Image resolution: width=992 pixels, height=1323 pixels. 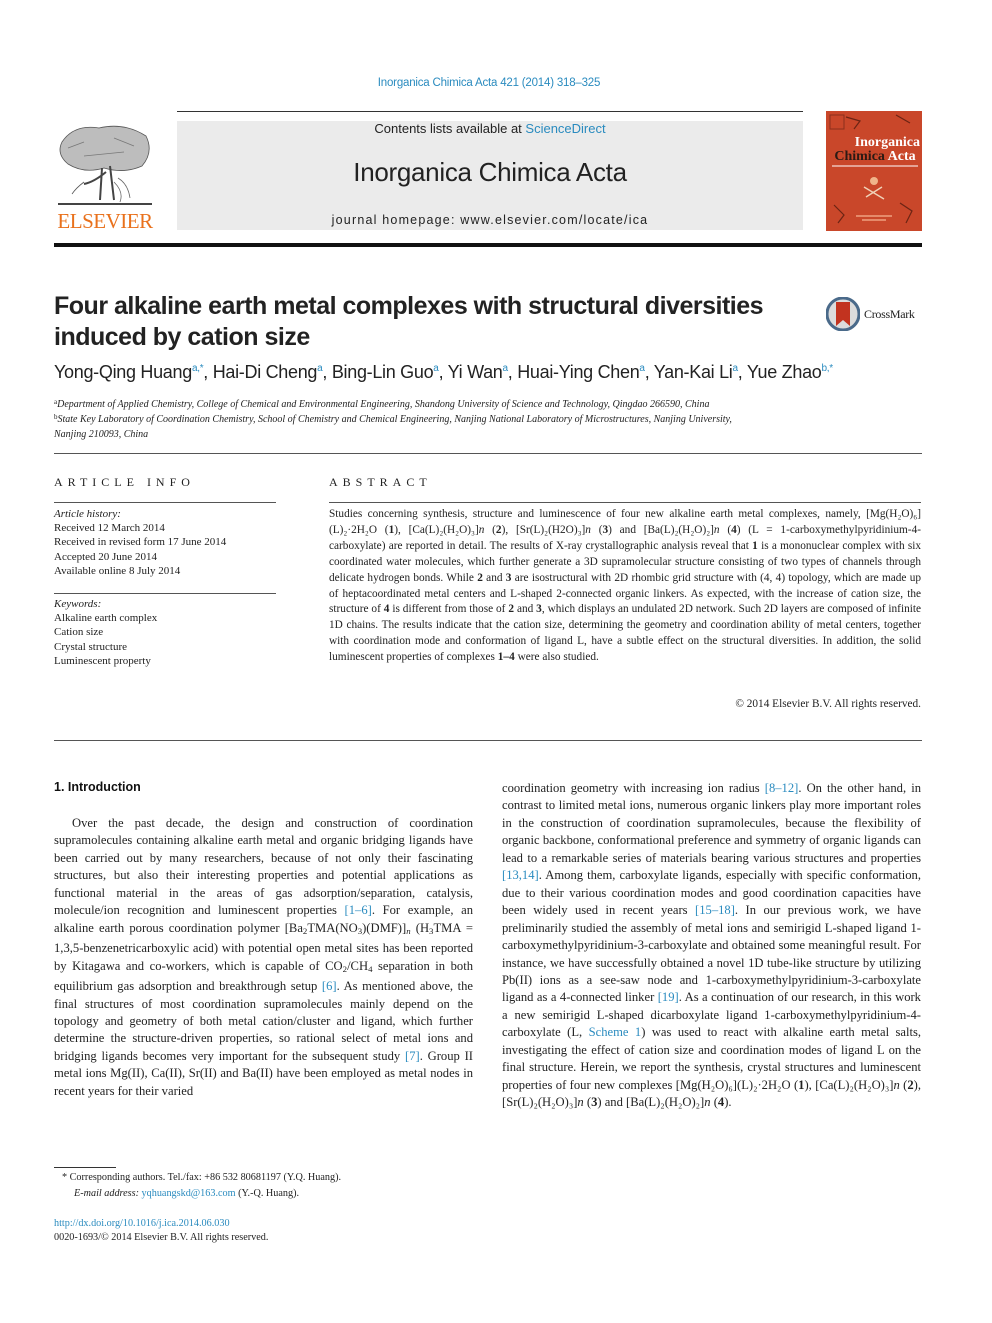 I want to click on abstract-heading: ABSTRACT, so click(x=380, y=482).